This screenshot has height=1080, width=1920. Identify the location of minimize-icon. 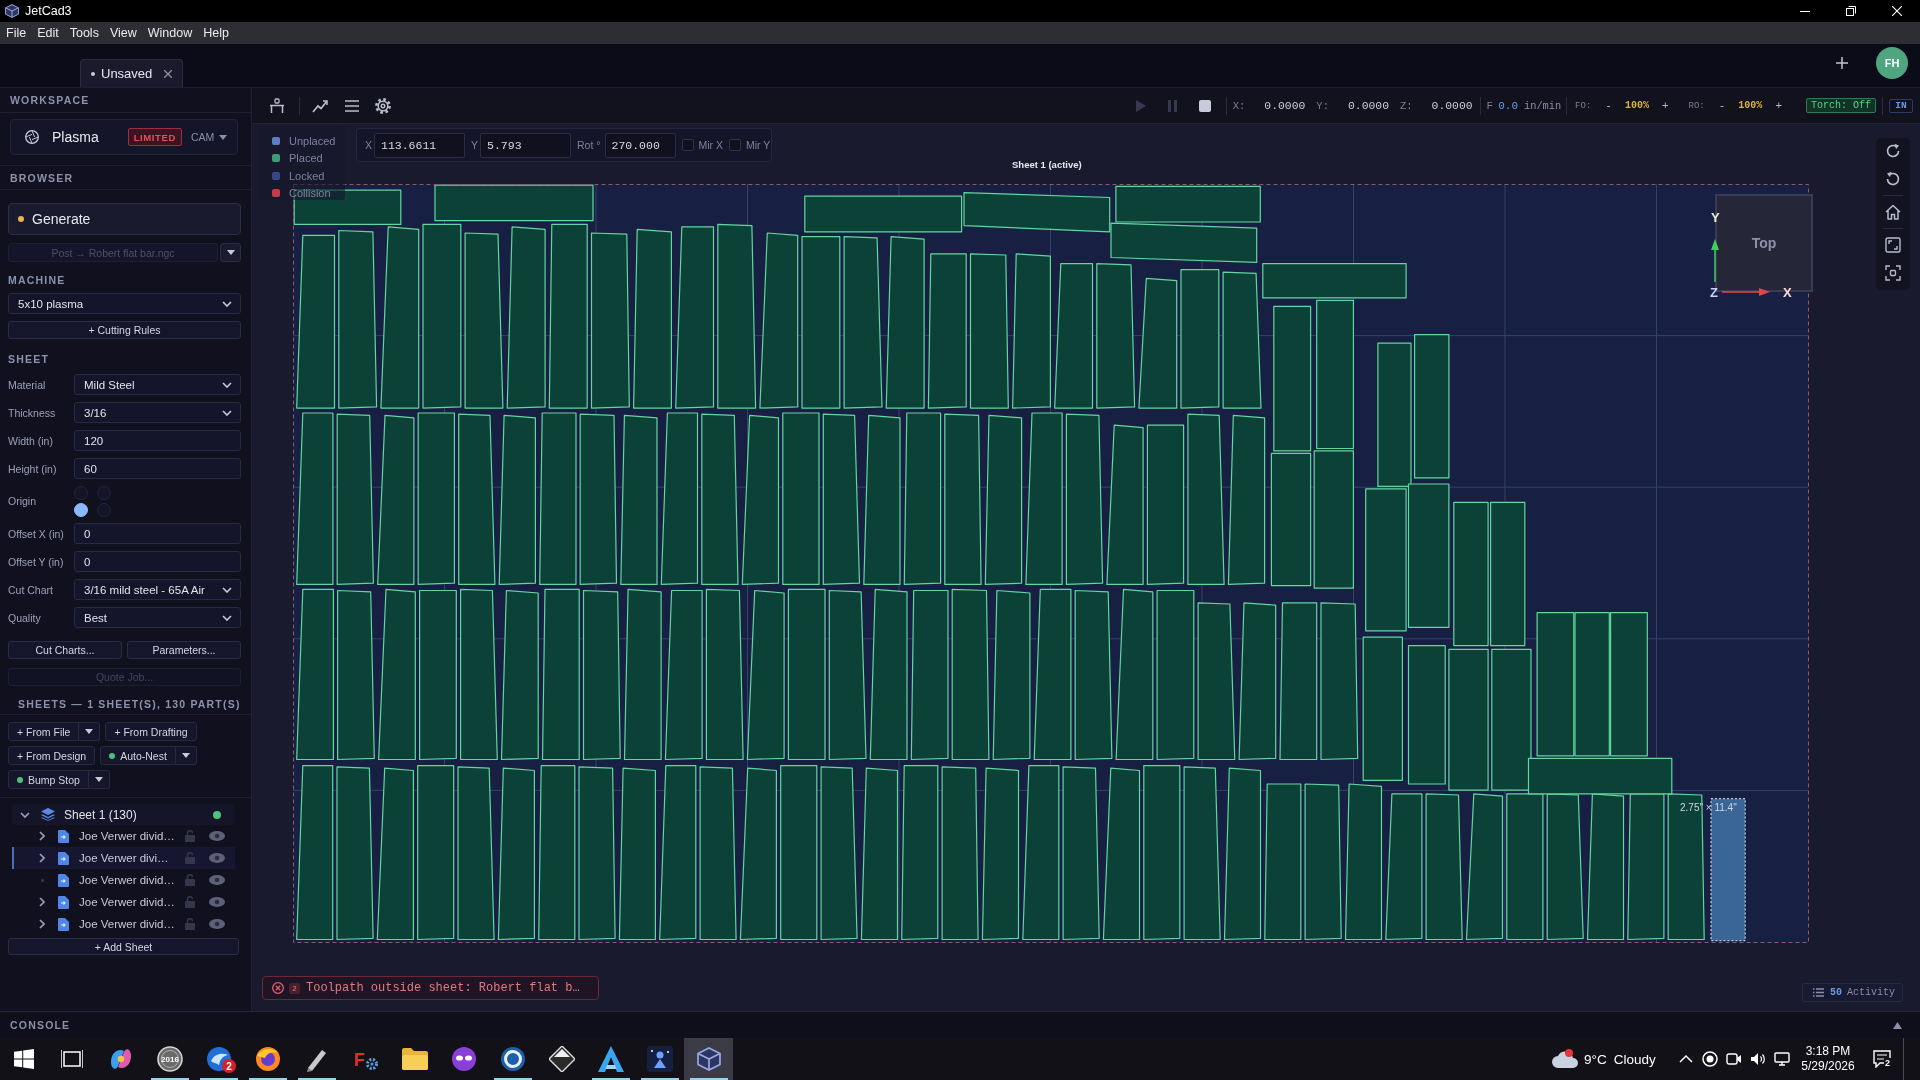
(1805, 11).